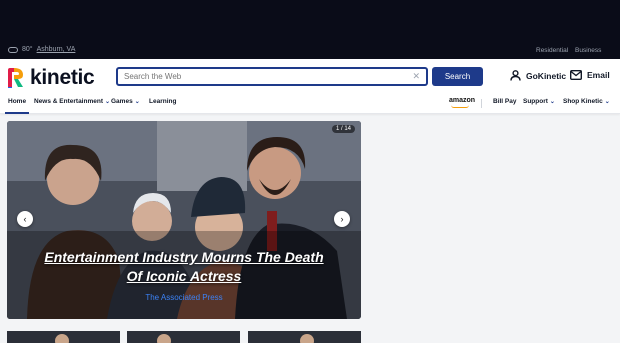 This screenshot has width=620, height=343. I want to click on cloud-icon, so click(13, 49).